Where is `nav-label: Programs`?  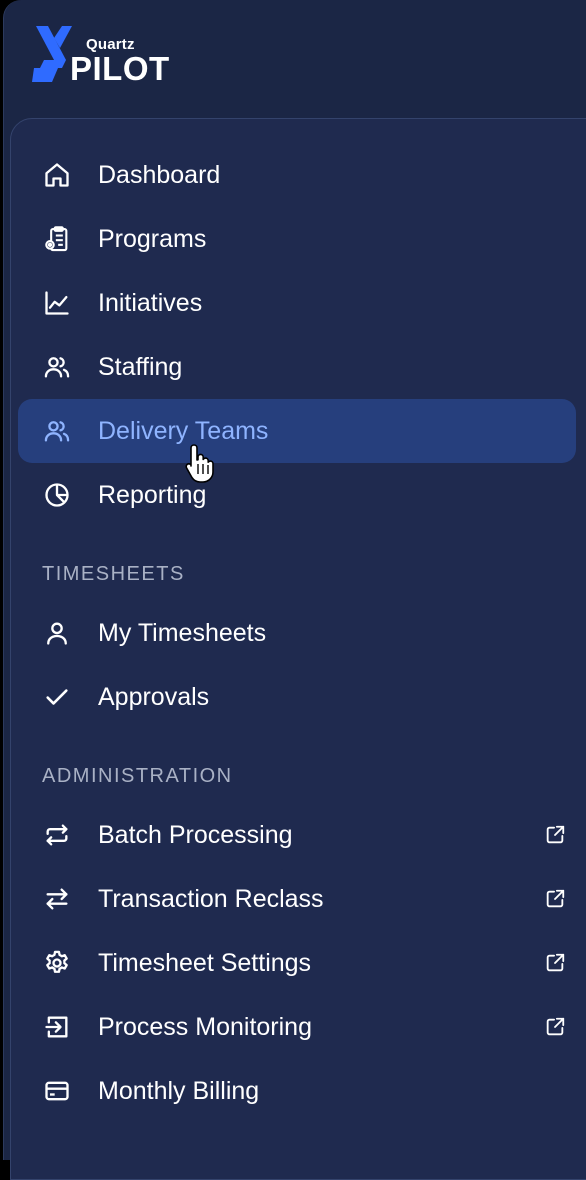 nav-label: Programs is located at coordinates (152, 239).